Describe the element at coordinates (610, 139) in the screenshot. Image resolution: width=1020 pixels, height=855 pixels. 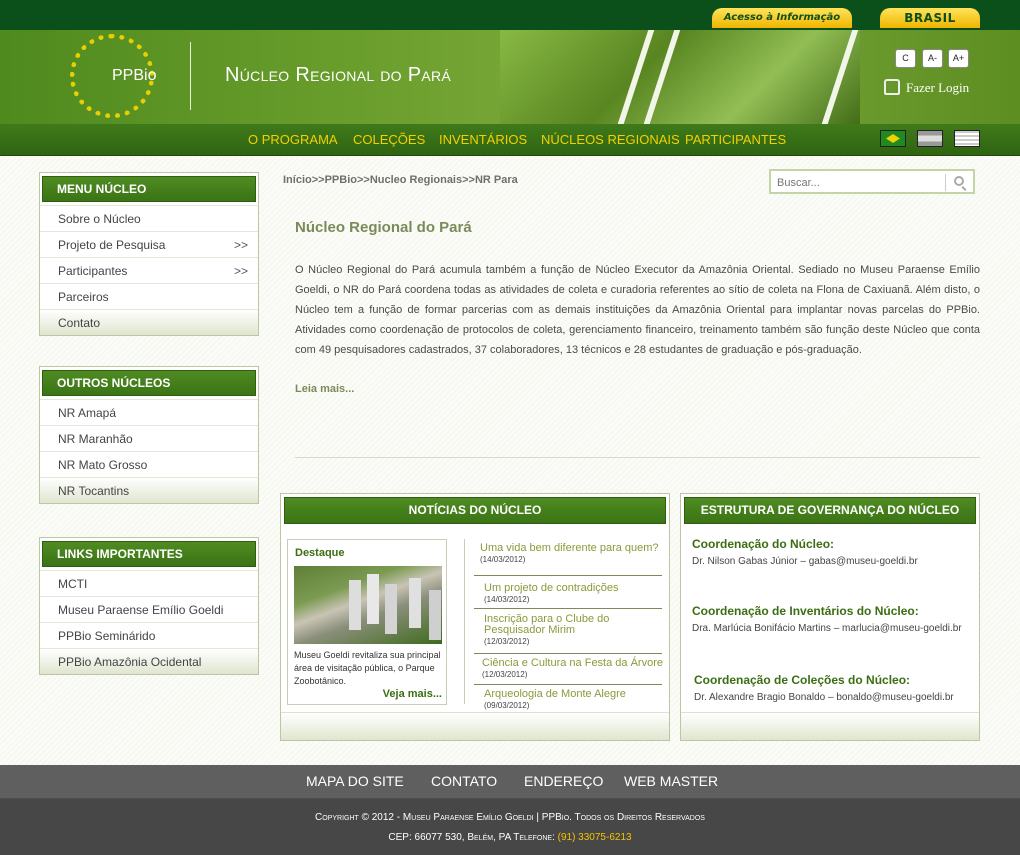
I see `nav-item-nucleos: NÚCLEOS REGIONAIS` at that location.